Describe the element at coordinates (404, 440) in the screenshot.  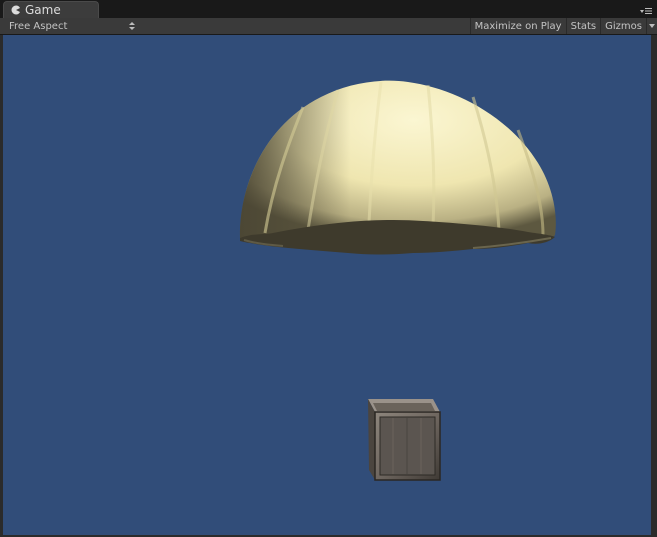
I see `wooden-crate` at that location.